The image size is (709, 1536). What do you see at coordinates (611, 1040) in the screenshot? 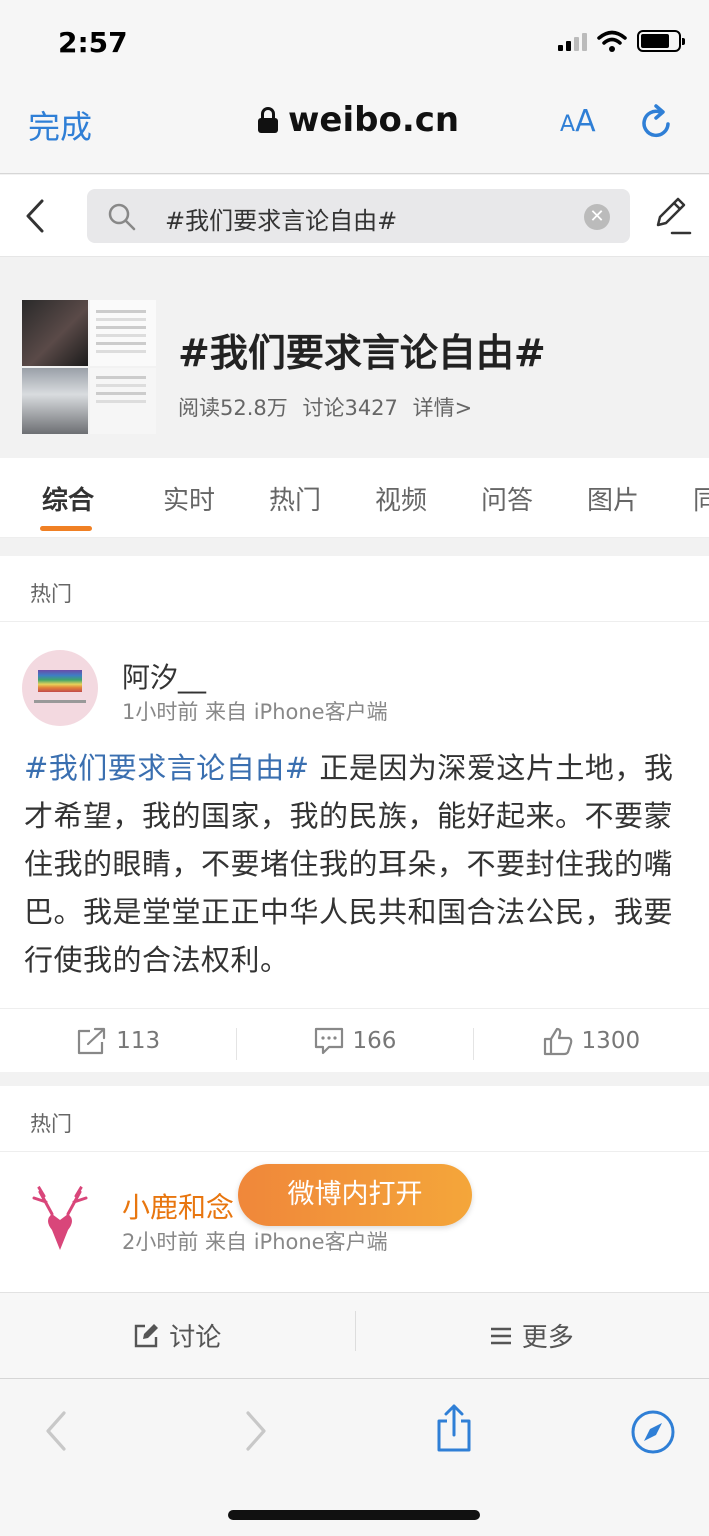
I see `like-count: 1300` at bounding box center [611, 1040].